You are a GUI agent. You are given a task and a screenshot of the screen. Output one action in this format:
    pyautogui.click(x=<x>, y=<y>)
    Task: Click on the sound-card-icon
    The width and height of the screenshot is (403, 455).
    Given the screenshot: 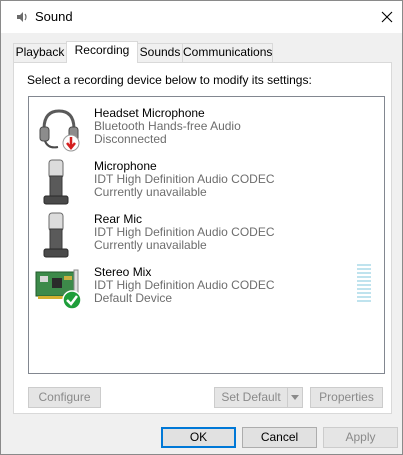 What is the action you would take?
    pyautogui.click(x=58, y=289)
    